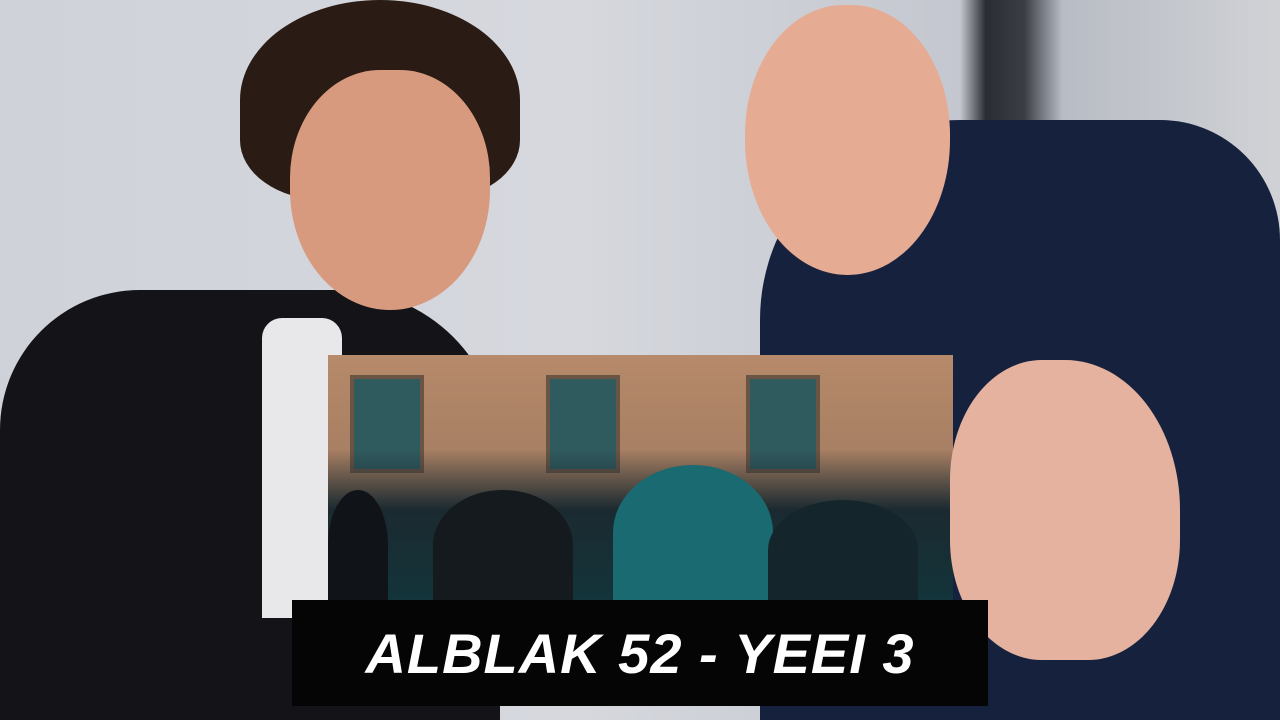 Image resolution: width=1280 pixels, height=720 pixels. Describe the element at coordinates (390, 190) in the screenshot. I see `left-person-face` at that location.